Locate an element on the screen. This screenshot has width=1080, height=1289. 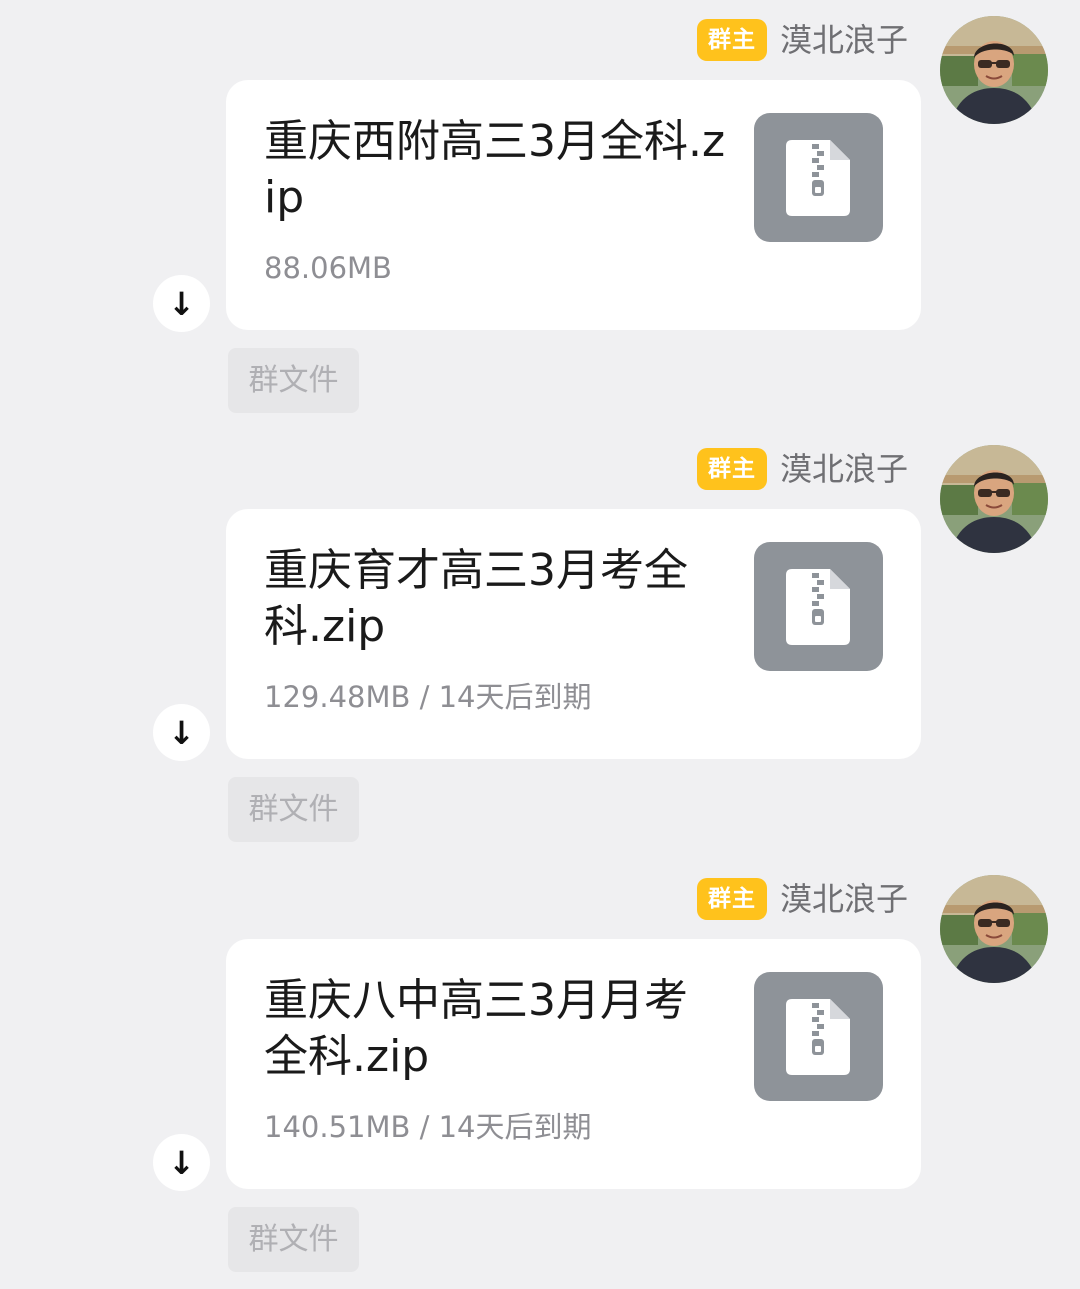
file-size: 88.06MB is located at coordinates (328, 268).